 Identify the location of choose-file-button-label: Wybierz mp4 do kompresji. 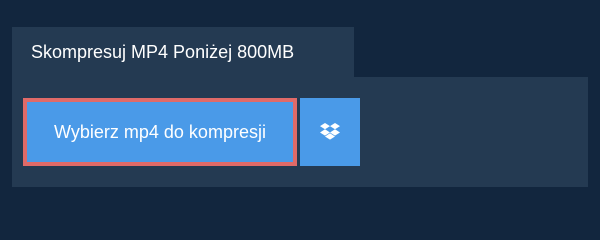
(160, 132).